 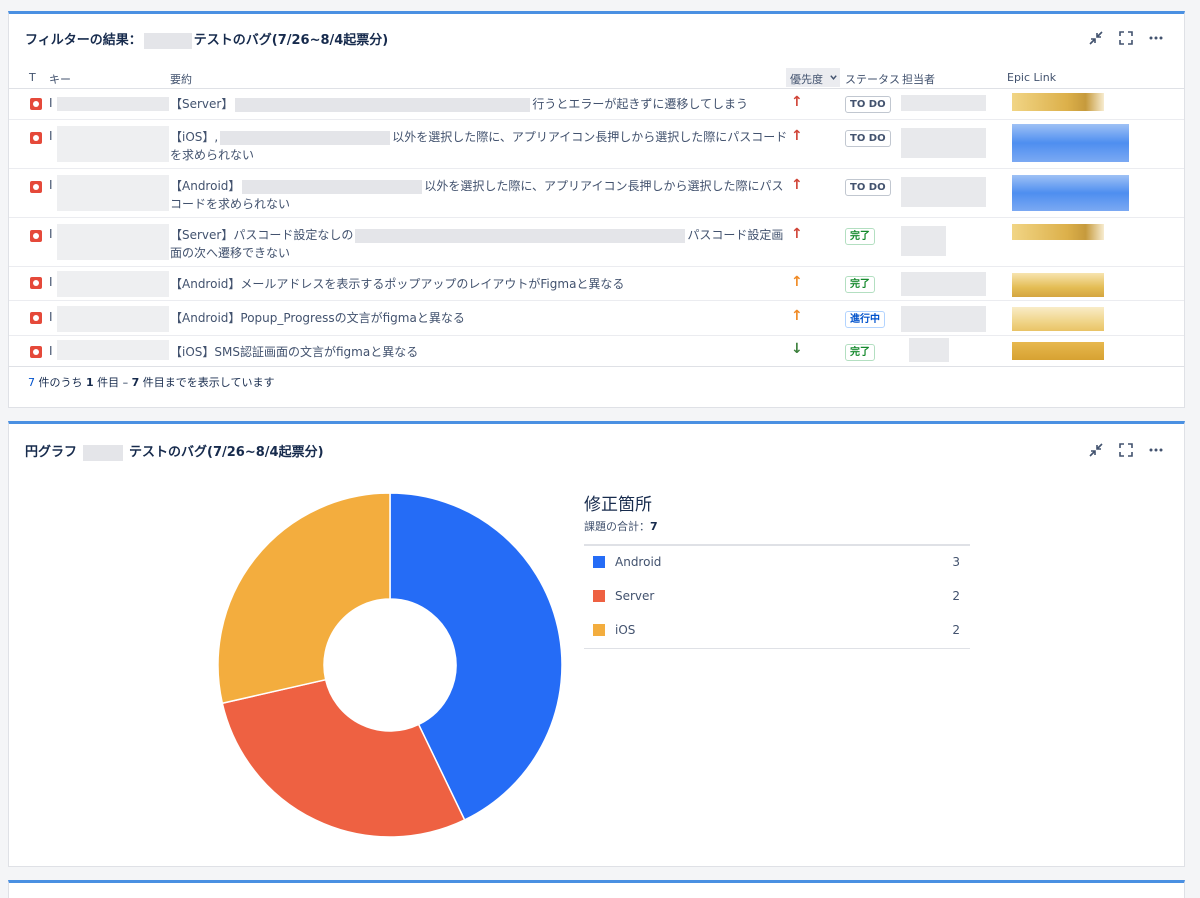 I want to click on sort-chevron-icon, so click(x=833, y=78).